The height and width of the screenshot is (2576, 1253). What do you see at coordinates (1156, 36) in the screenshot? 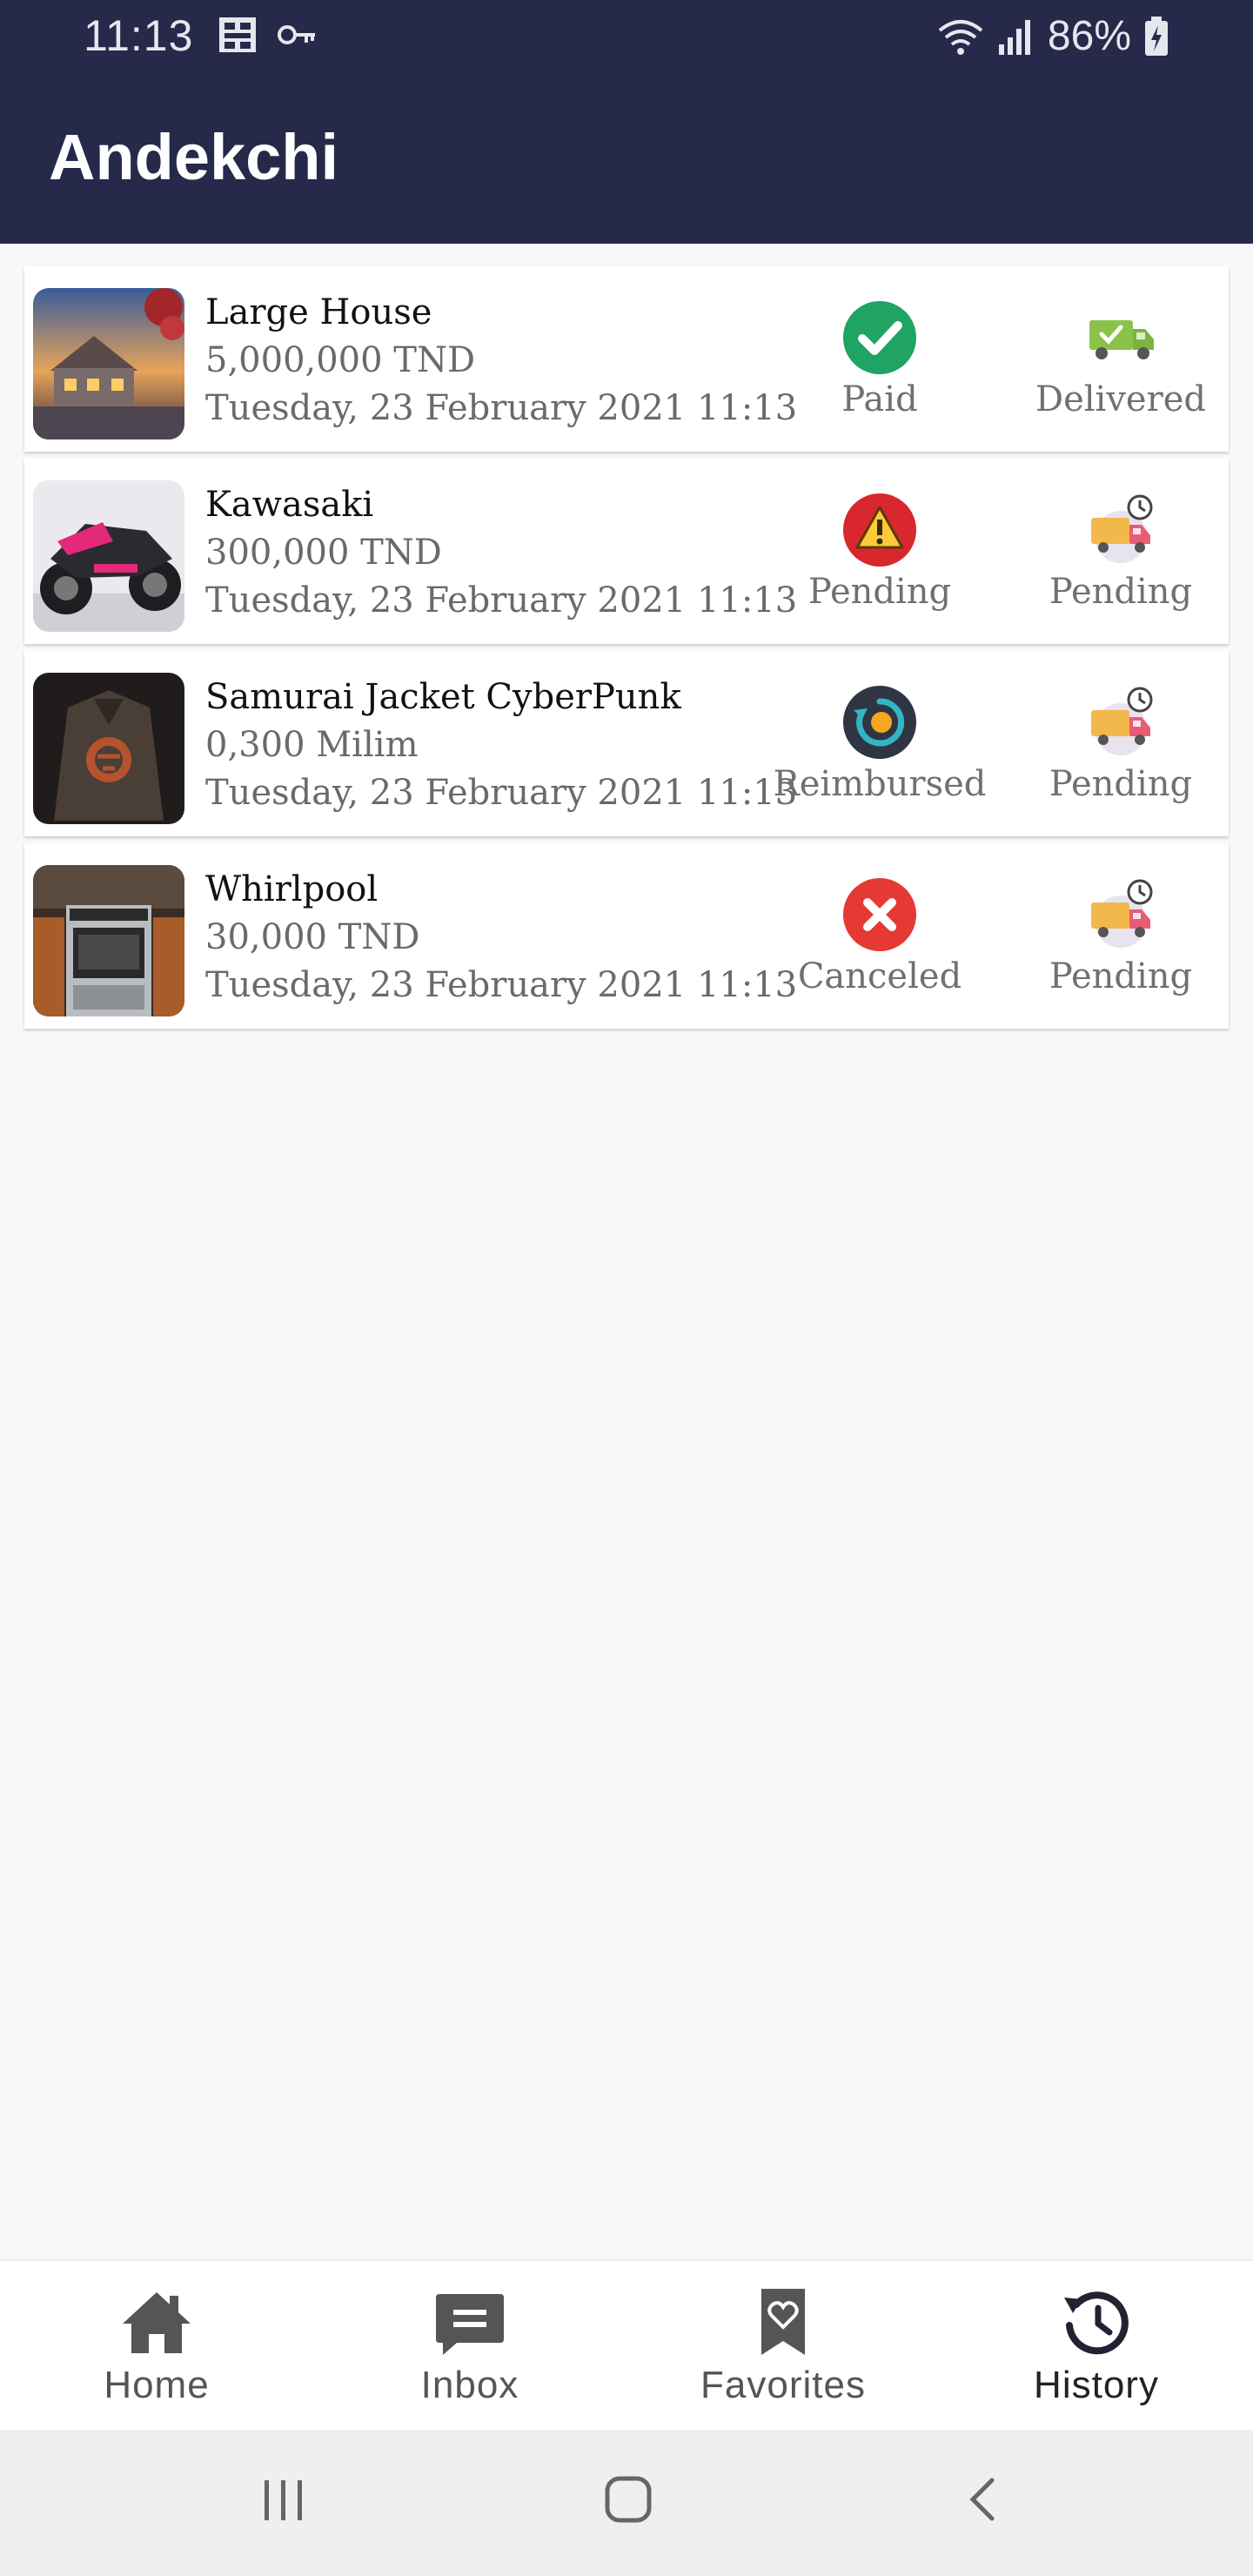
I see `battery-icon` at bounding box center [1156, 36].